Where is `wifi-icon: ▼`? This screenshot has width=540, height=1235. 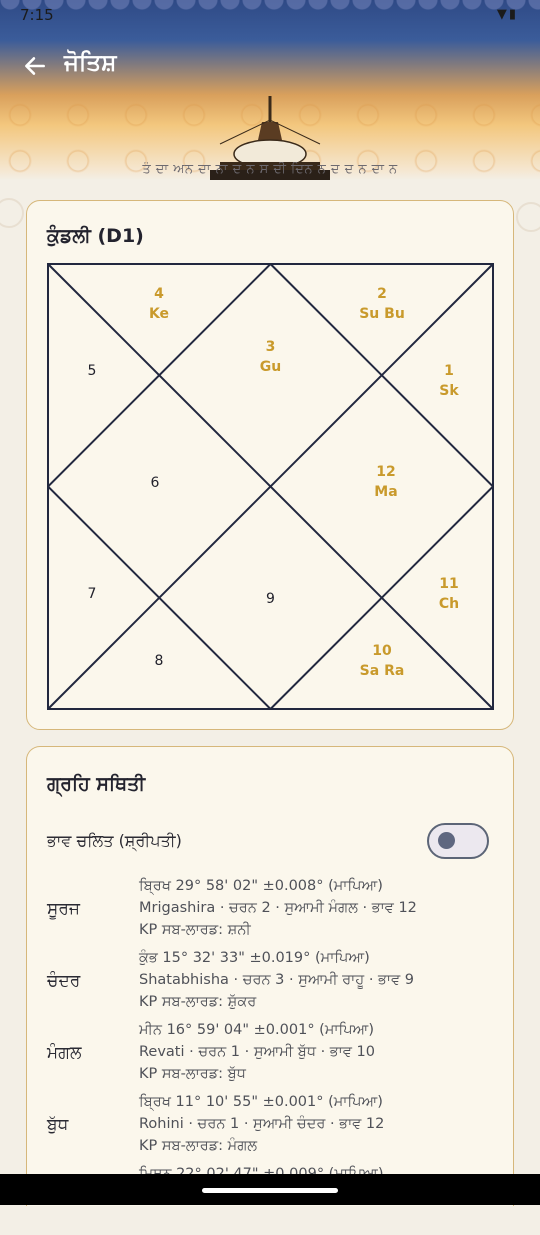
wifi-icon: ▼ is located at coordinates (502, 14).